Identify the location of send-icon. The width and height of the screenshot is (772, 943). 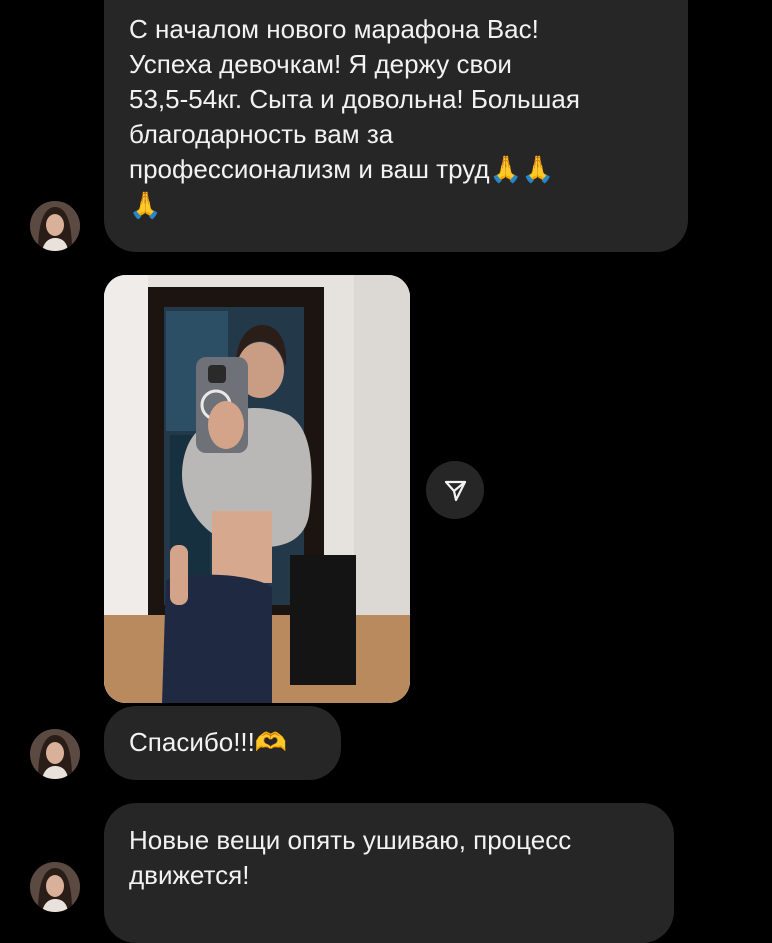
(455, 491).